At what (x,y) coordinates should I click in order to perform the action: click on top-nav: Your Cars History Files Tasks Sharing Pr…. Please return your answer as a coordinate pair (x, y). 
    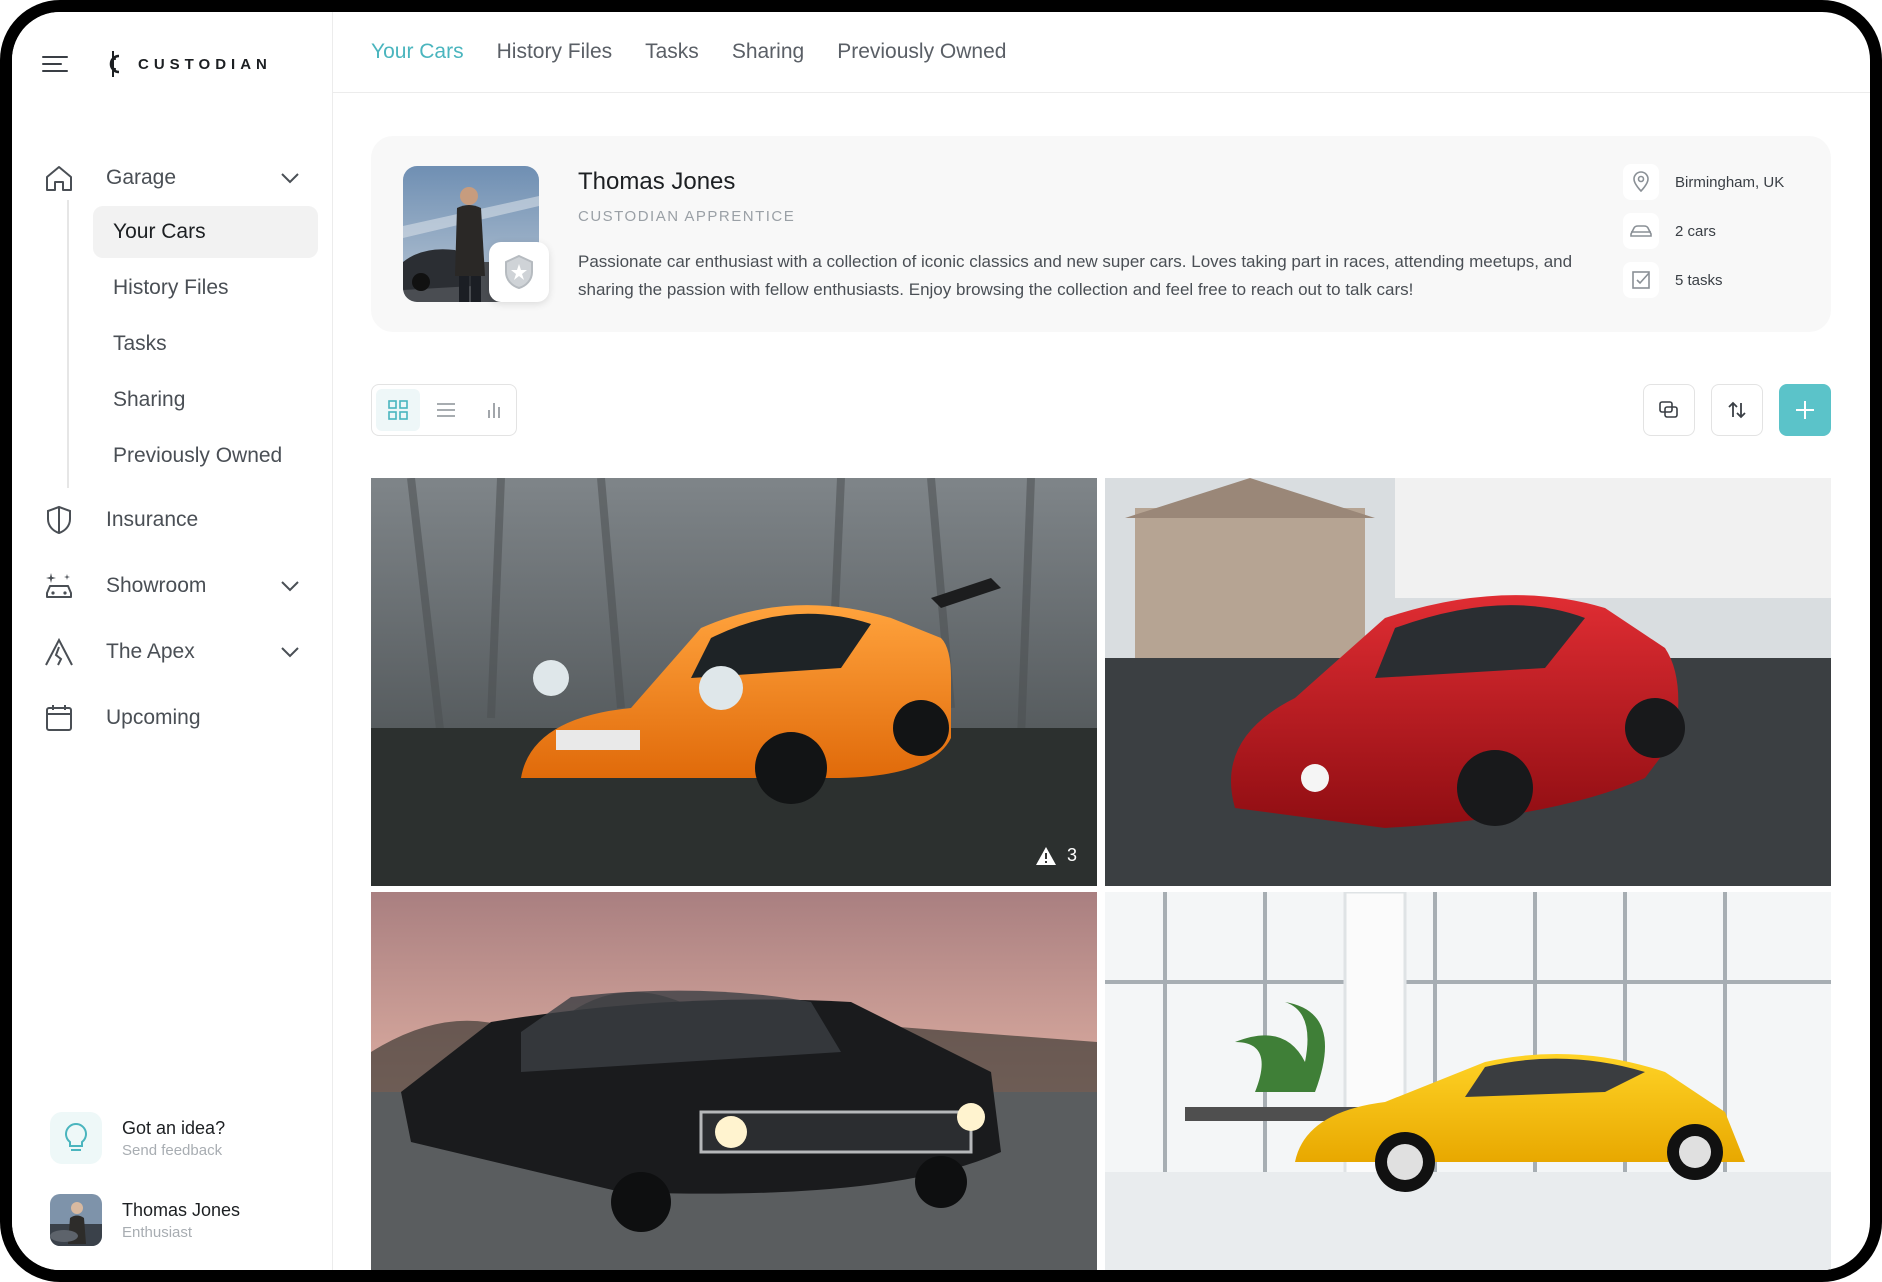
    Looking at the image, I should click on (1101, 52).